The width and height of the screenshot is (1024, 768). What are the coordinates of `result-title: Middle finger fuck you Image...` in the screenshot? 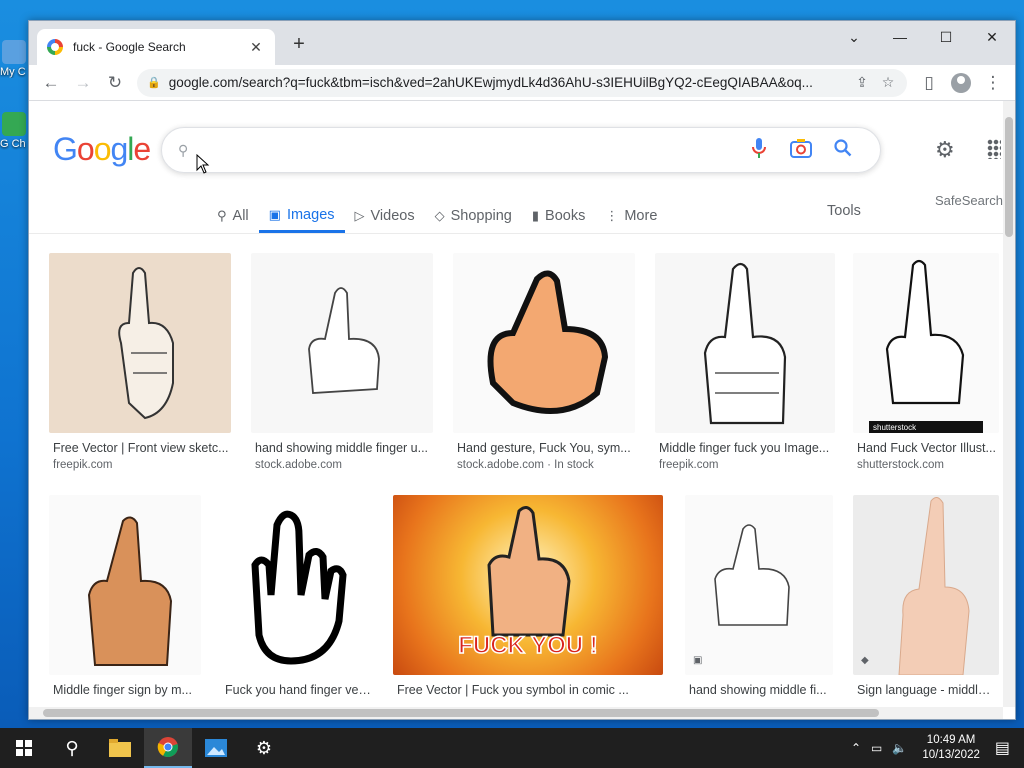 It's located at (745, 448).